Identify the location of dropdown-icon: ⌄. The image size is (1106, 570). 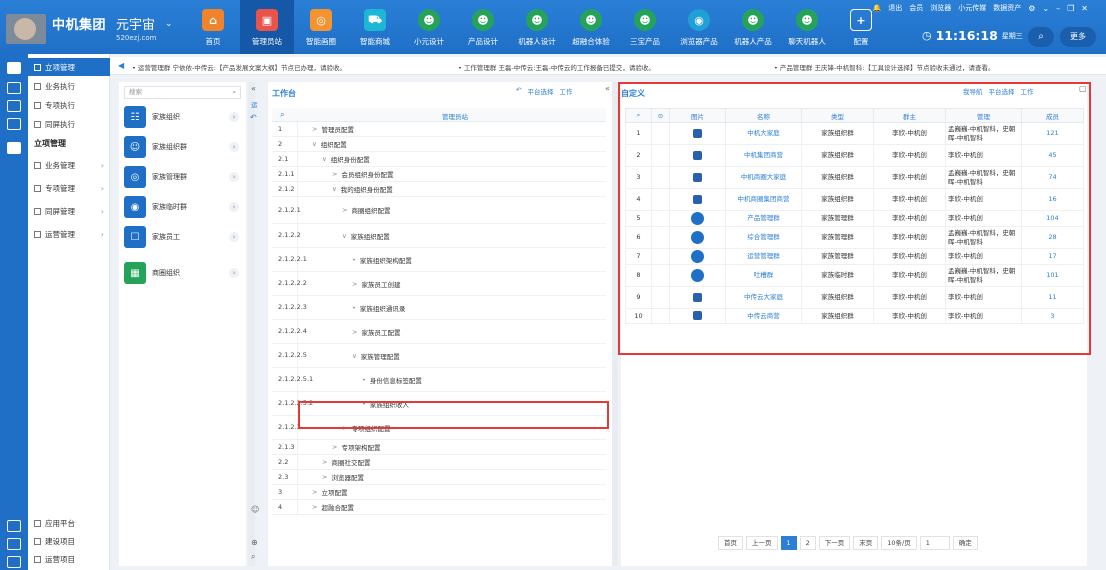
(1045, 8).